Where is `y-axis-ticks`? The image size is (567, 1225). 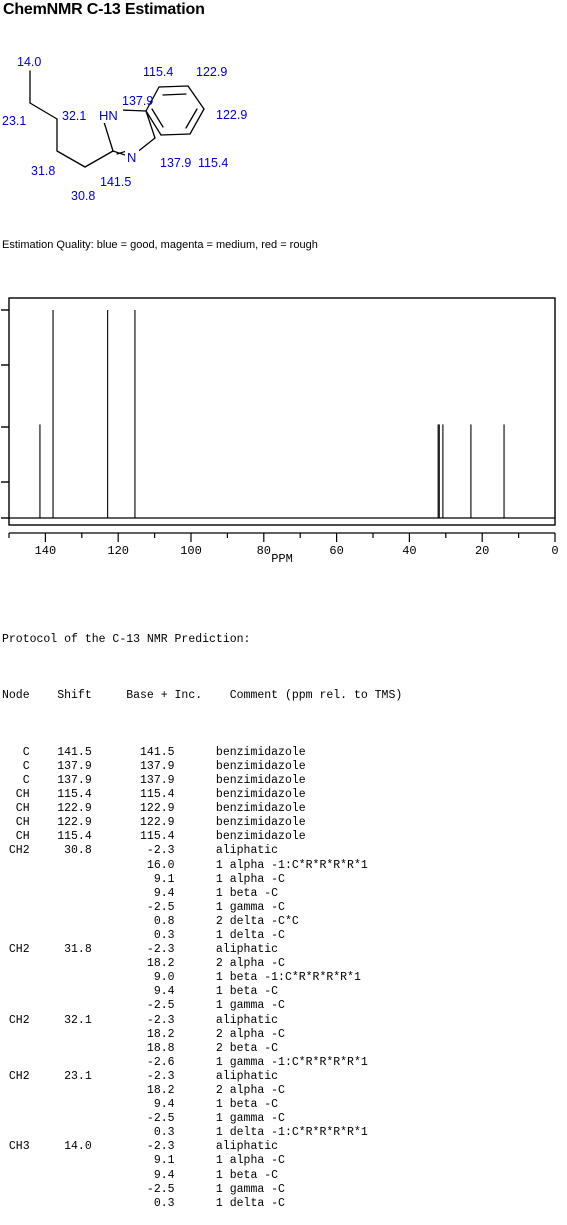 y-axis-ticks is located at coordinates (5, 414).